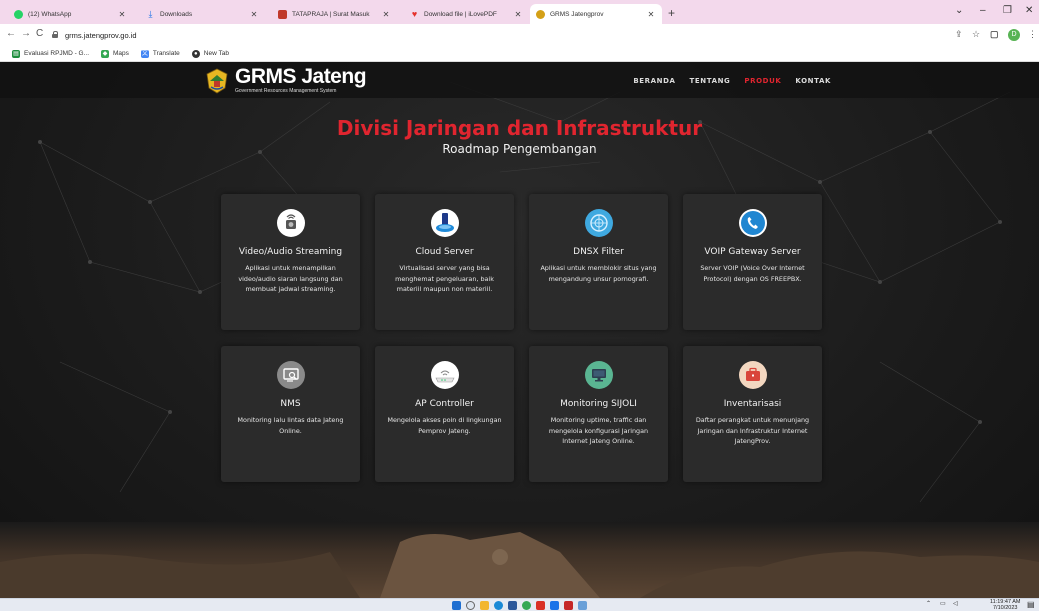 The width and height of the screenshot is (1039, 611). What do you see at coordinates (526, 605) in the screenshot?
I see `chrome-icon` at bounding box center [526, 605].